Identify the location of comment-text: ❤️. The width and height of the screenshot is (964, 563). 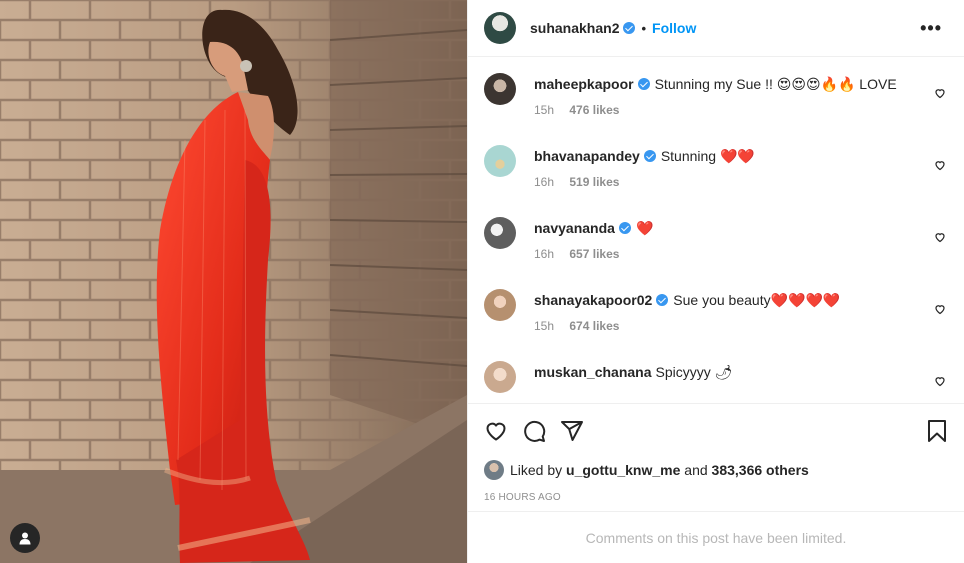
(644, 228).